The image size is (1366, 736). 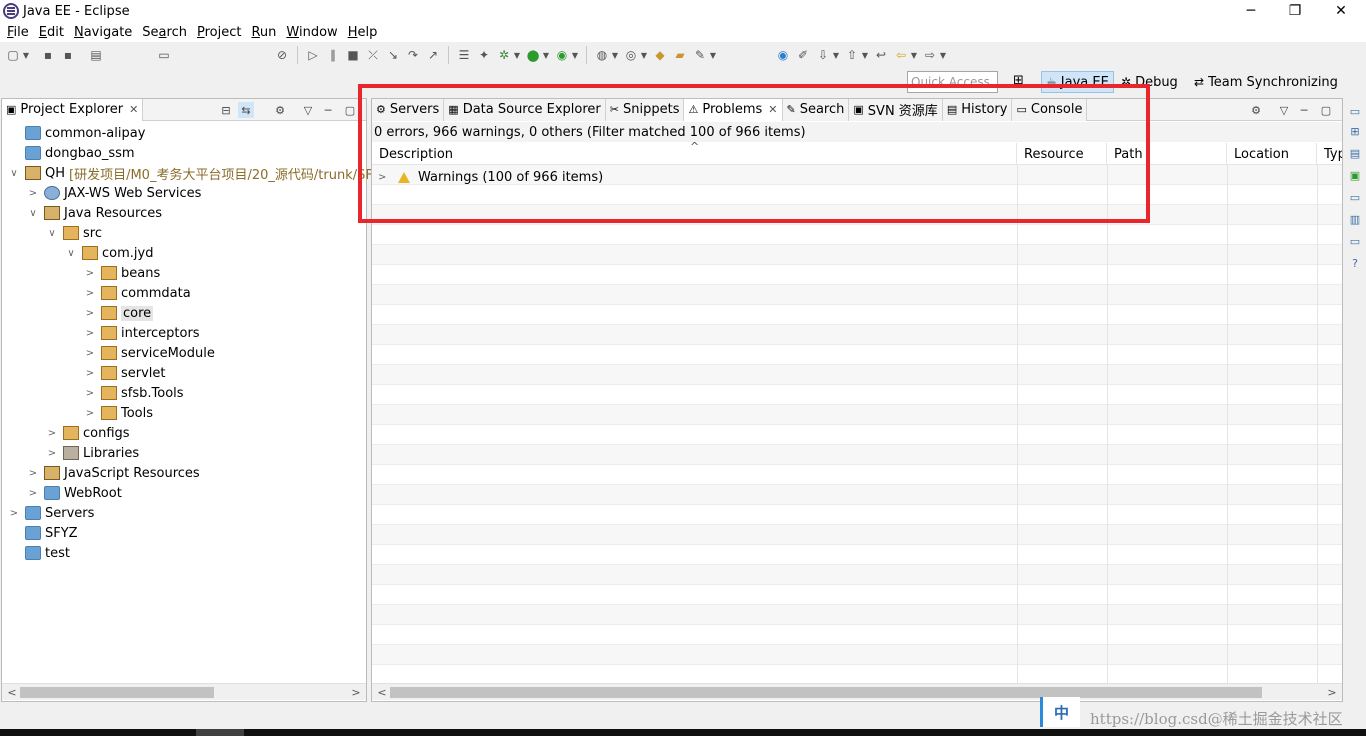 What do you see at coordinates (76, 133) in the screenshot?
I see `tree-item: common-alipay` at bounding box center [76, 133].